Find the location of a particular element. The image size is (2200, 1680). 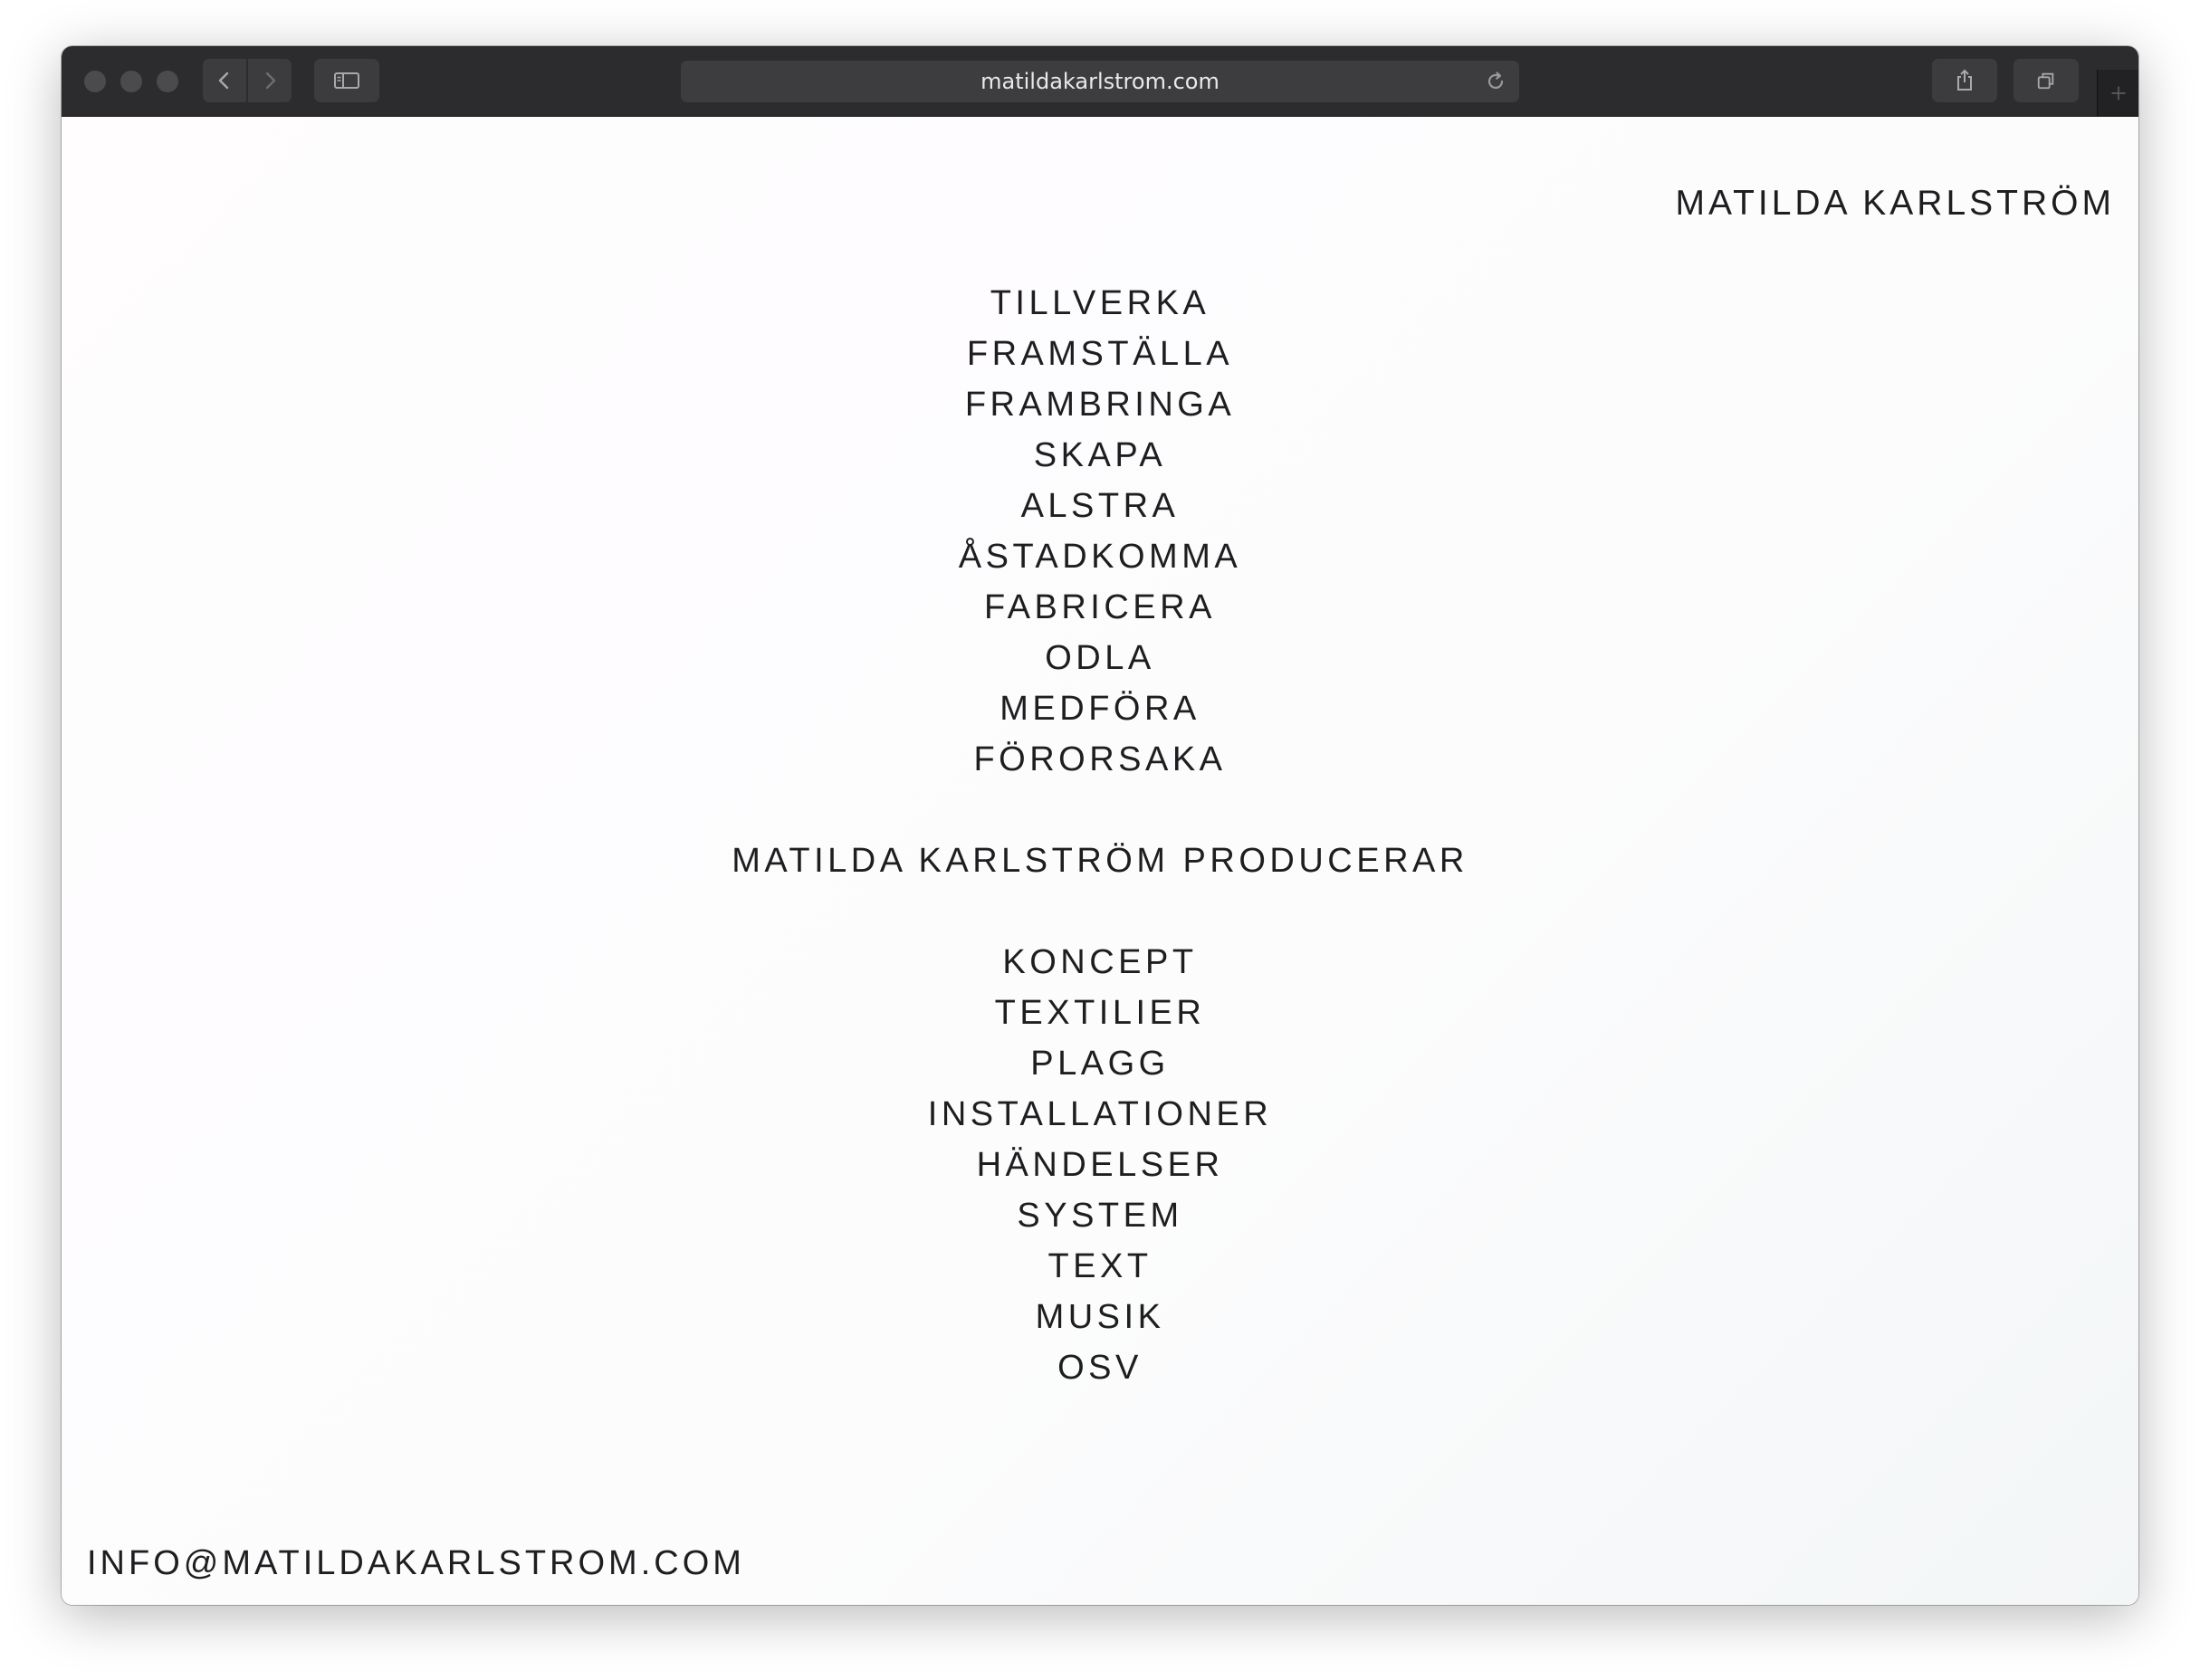

chevron-left-icon is located at coordinates (223, 81).